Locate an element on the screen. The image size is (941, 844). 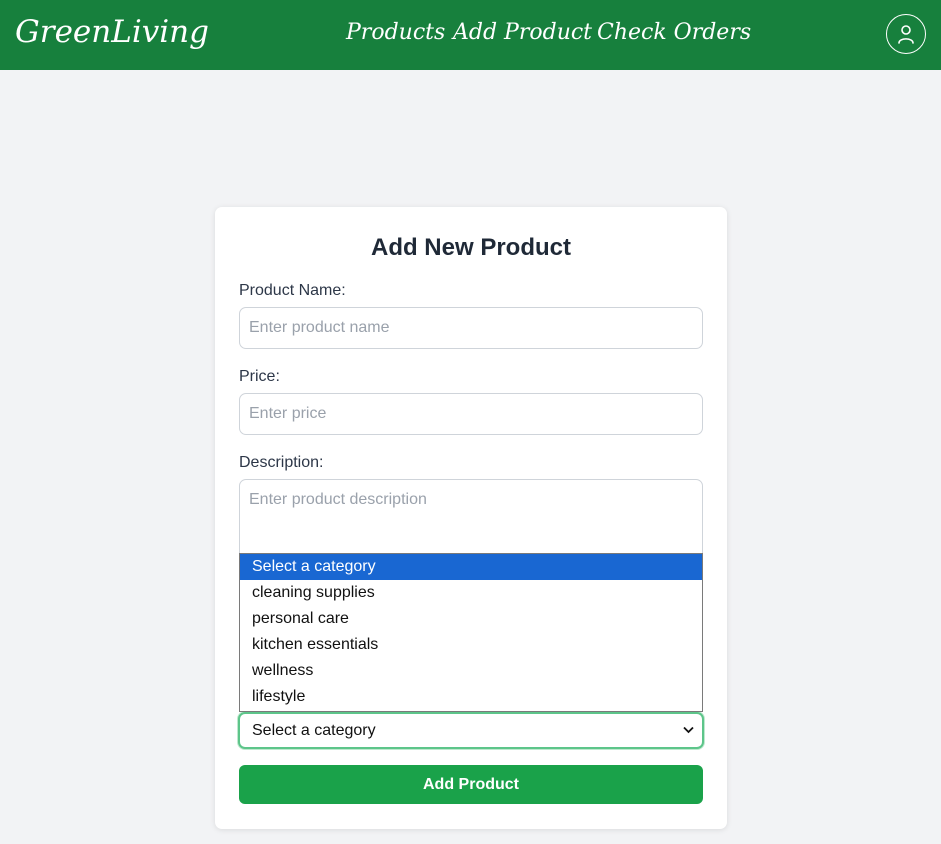
description-label: Description: is located at coordinates (281, 462).